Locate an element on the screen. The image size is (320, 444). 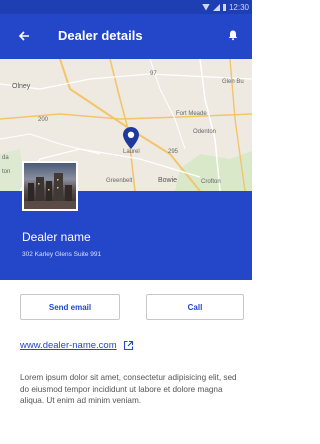
status-bar: 12:30 is located at coordinates (126, 7).